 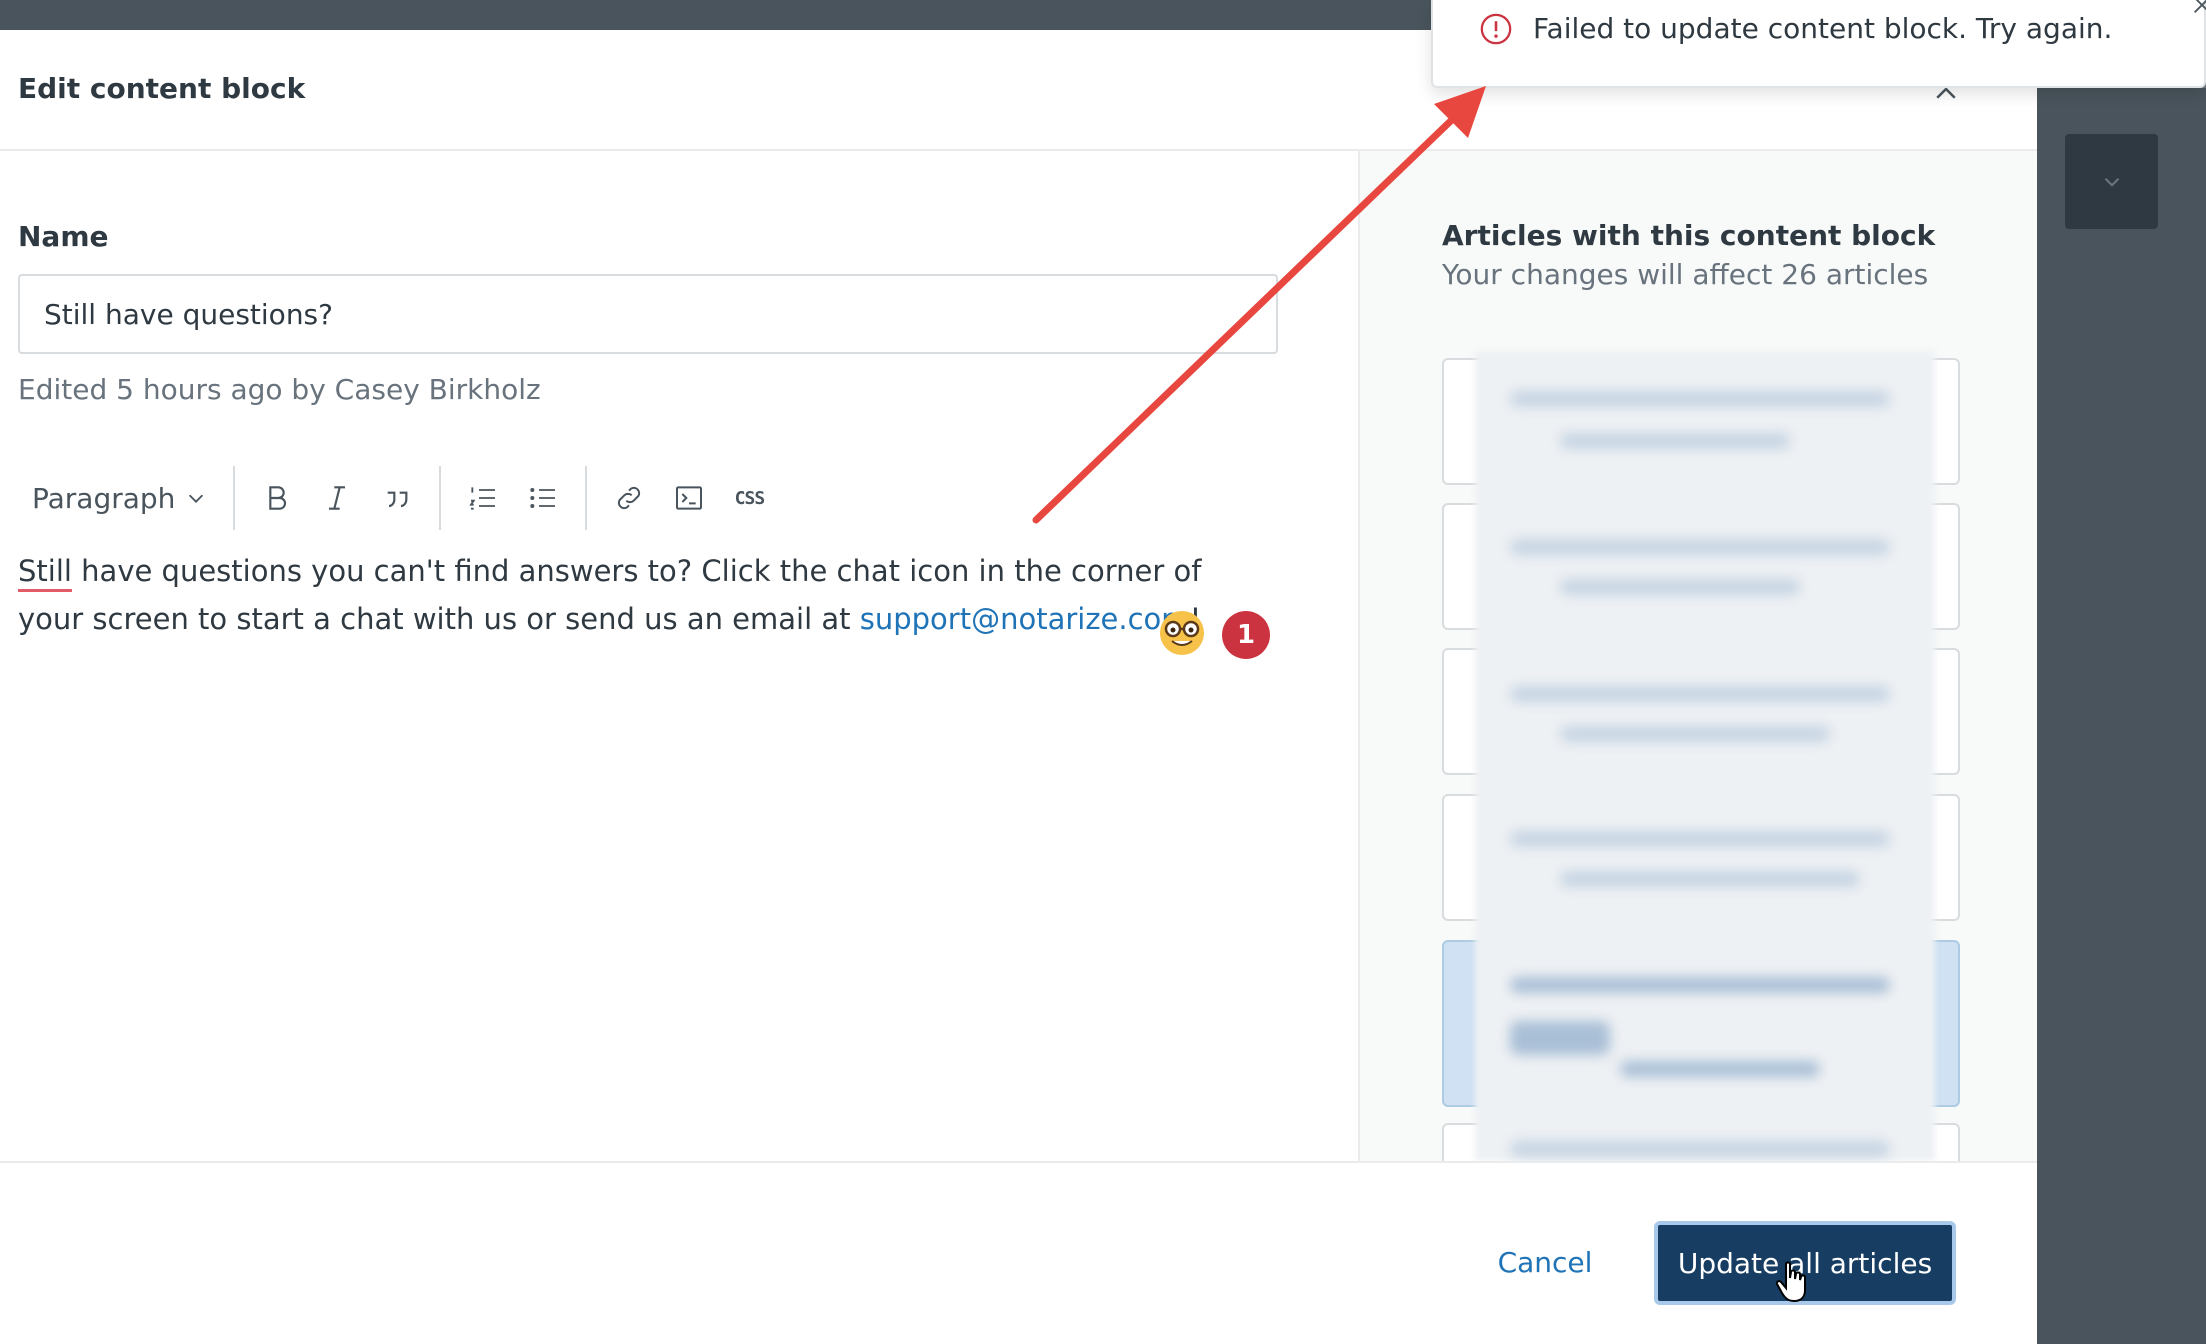 I want to click on bold-icon, so click(x=278, y=498).